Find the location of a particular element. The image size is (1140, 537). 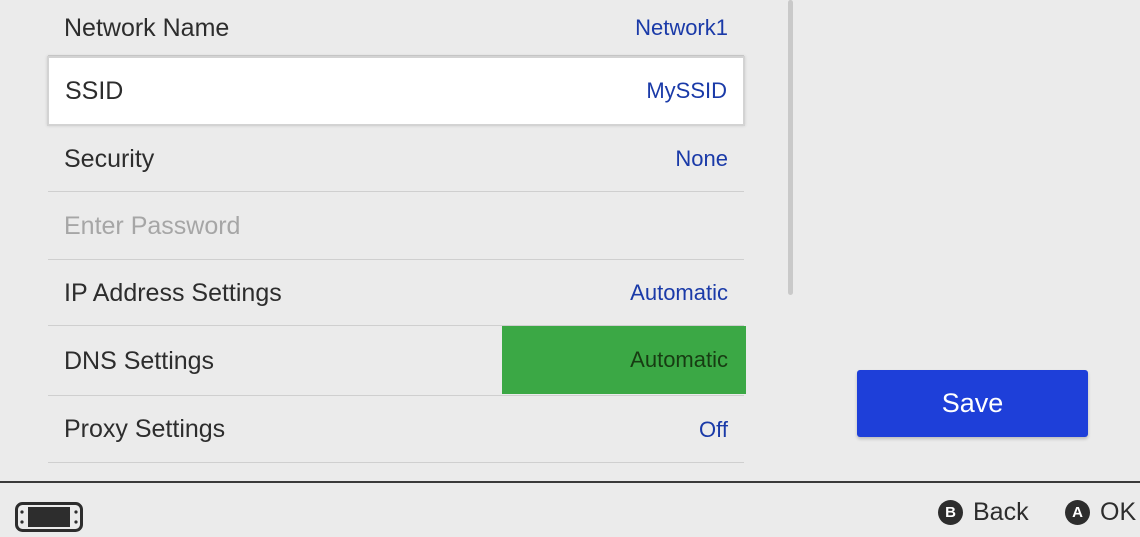

network-name-row: Network Name Network1 is located at coordinates (396, 28).